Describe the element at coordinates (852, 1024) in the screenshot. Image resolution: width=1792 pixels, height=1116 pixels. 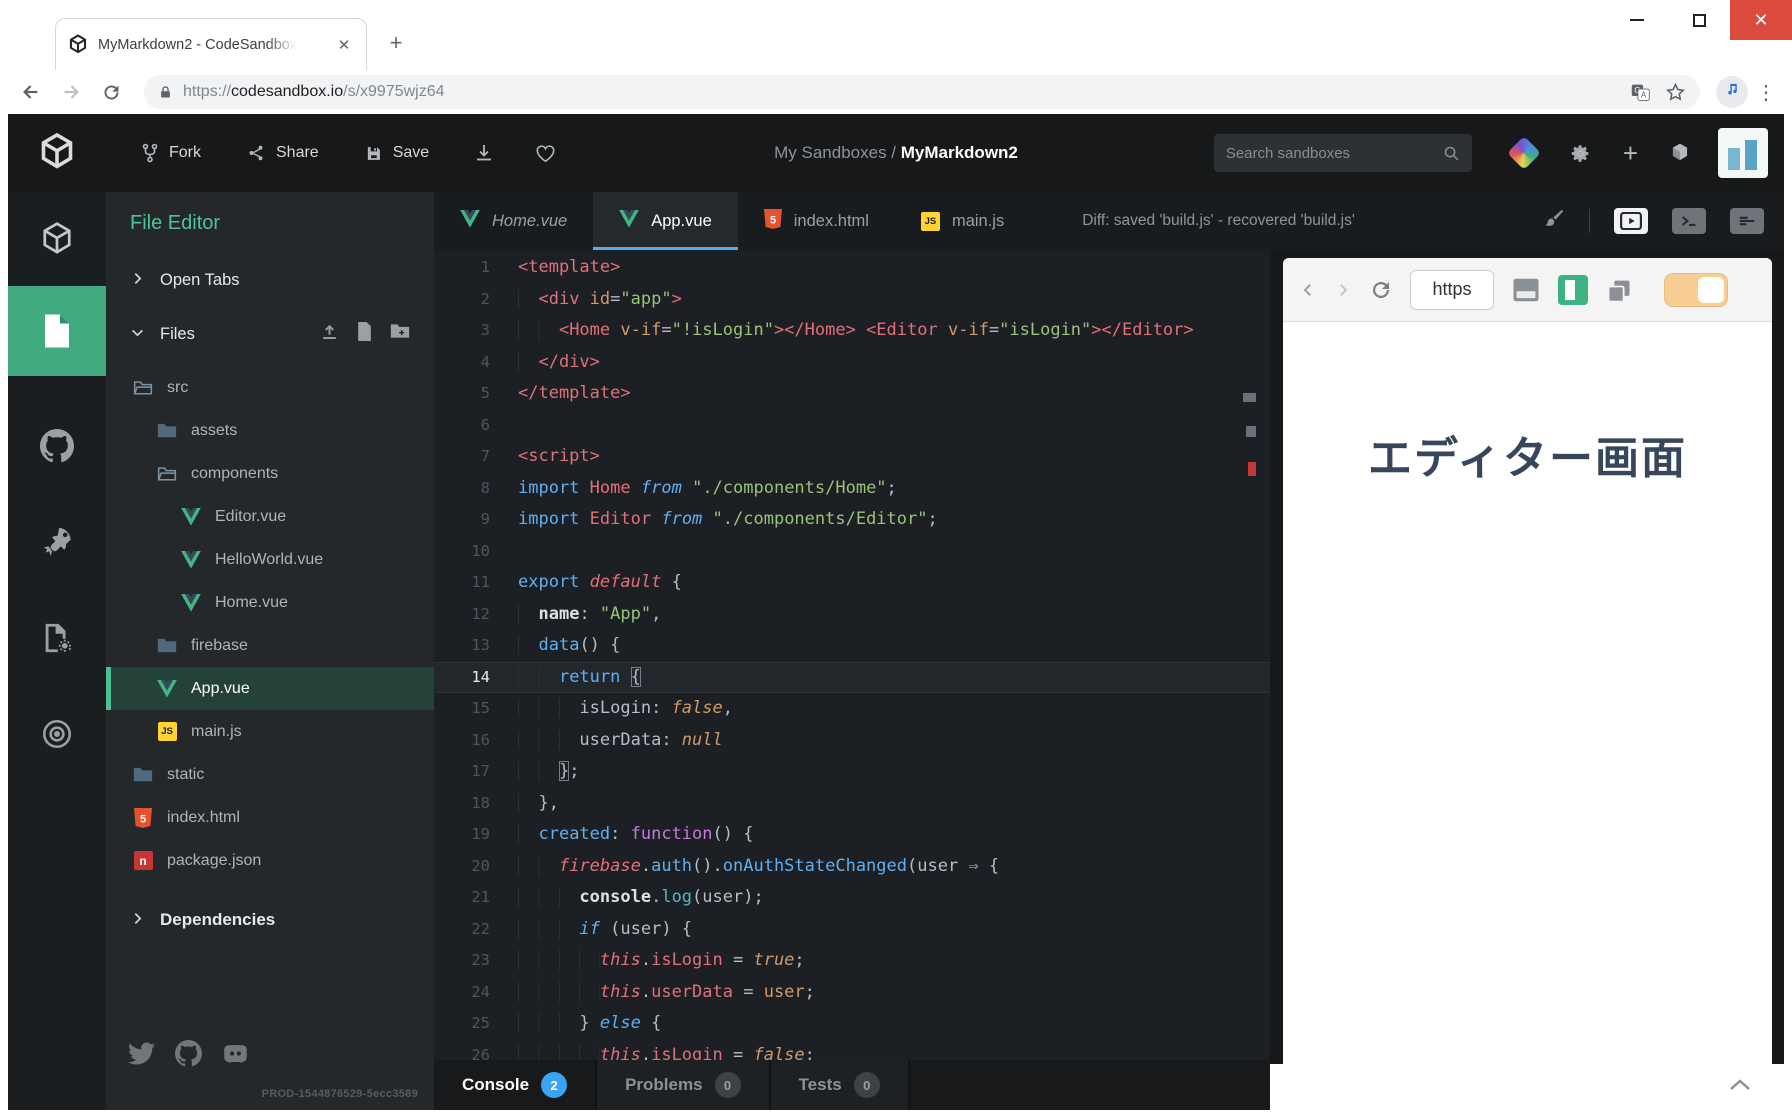
I see `code-line: 25 } else {` at that location.